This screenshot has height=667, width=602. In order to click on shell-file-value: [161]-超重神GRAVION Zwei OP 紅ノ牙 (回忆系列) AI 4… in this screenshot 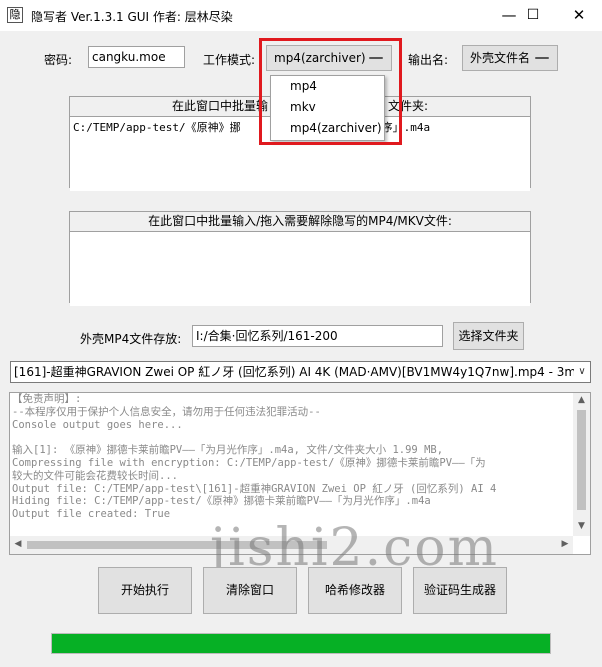, I will do `click(302, 372)`.